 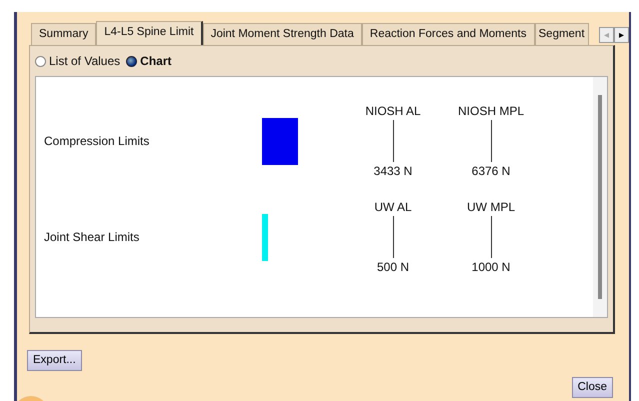 What do you see at coordinates (393, 267) in the screenshot?
I see `limit-value: 500 N` at bounding box center [393, 267].